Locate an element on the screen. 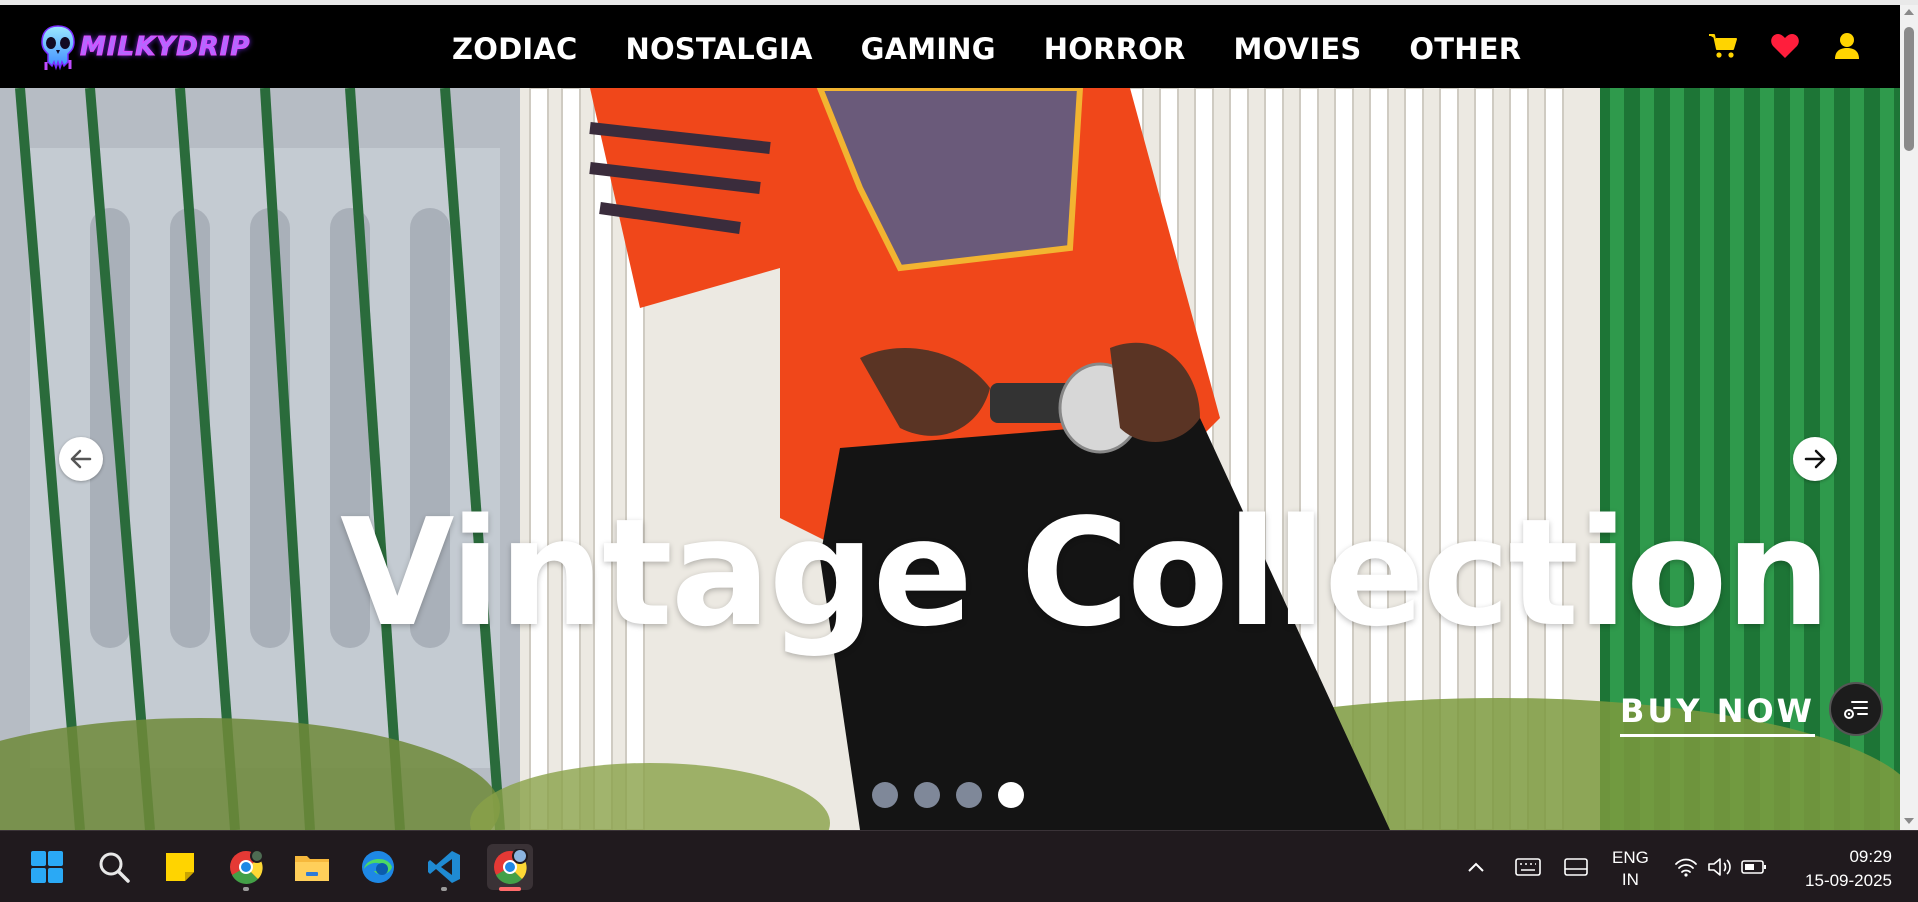  arrow-left-icon is located at coordinates (81, 459).